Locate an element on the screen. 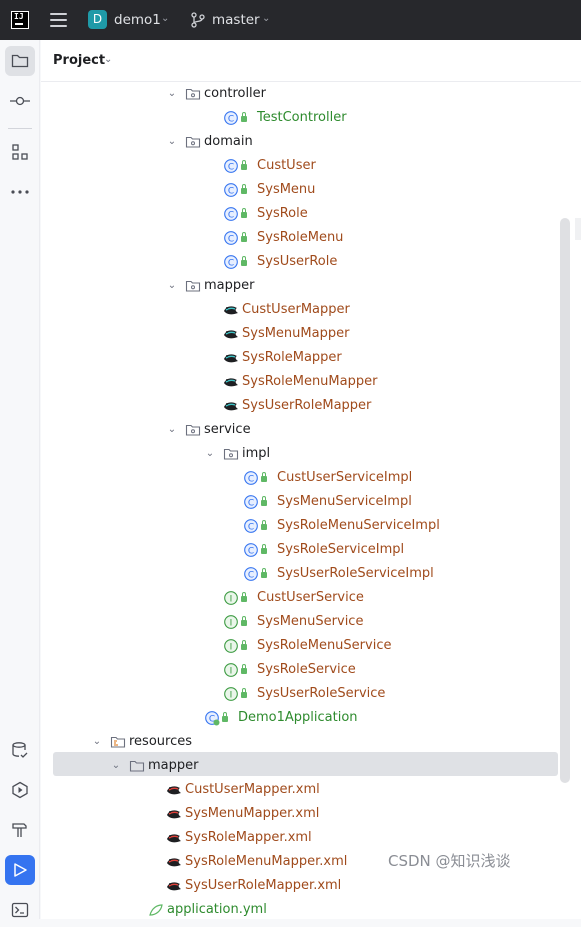 The width and height of the screenshot is (581, 927). tree-file-row: C SysRole is located at coordinates (301, 214).